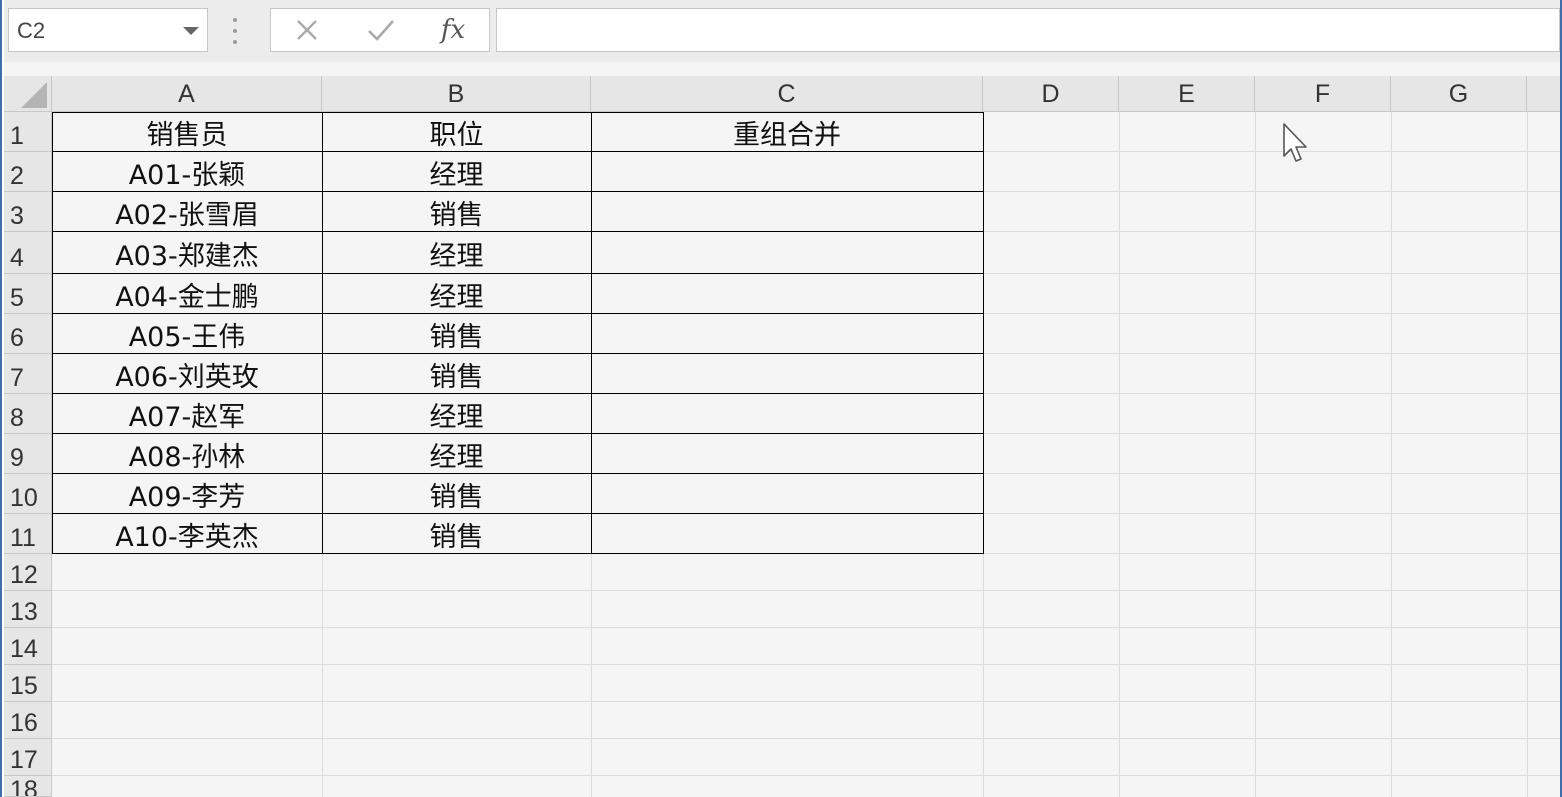  Describe the element at coordinates (787, 94) in the screenshot. I see `column-header-c: C` at that location.